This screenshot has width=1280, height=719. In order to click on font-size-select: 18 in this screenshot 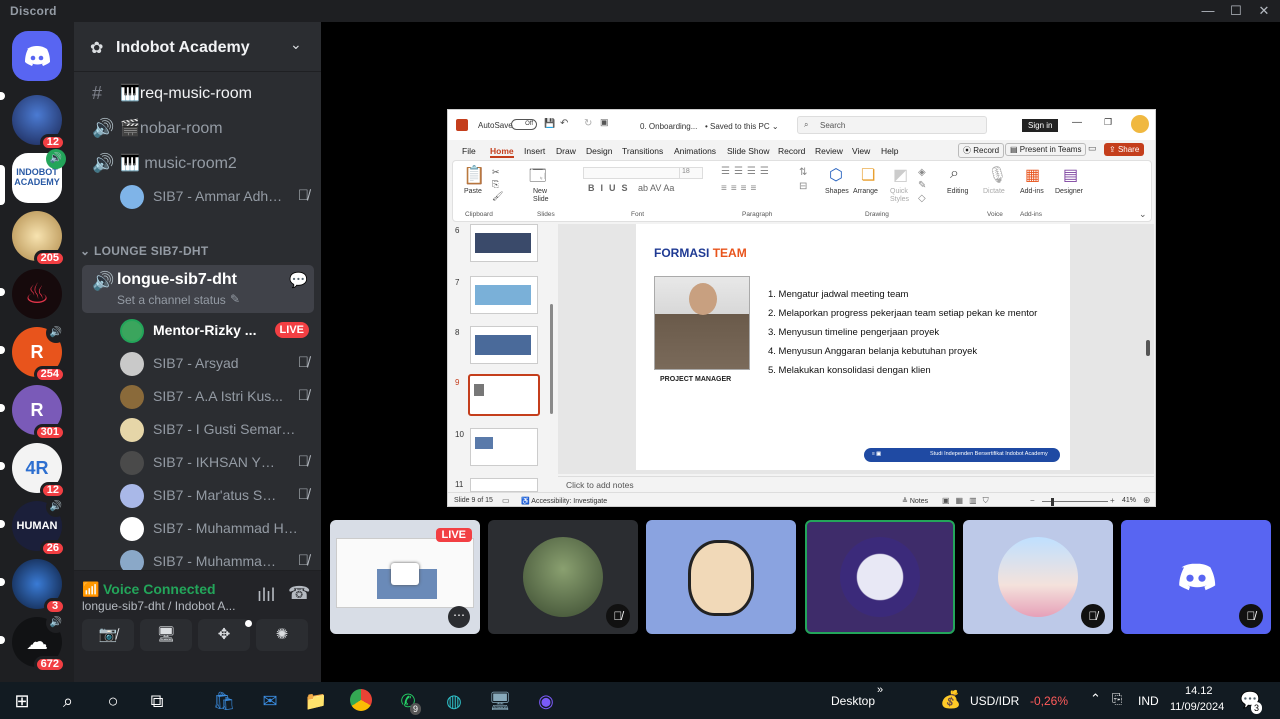, I will do `click(691, 173)`.